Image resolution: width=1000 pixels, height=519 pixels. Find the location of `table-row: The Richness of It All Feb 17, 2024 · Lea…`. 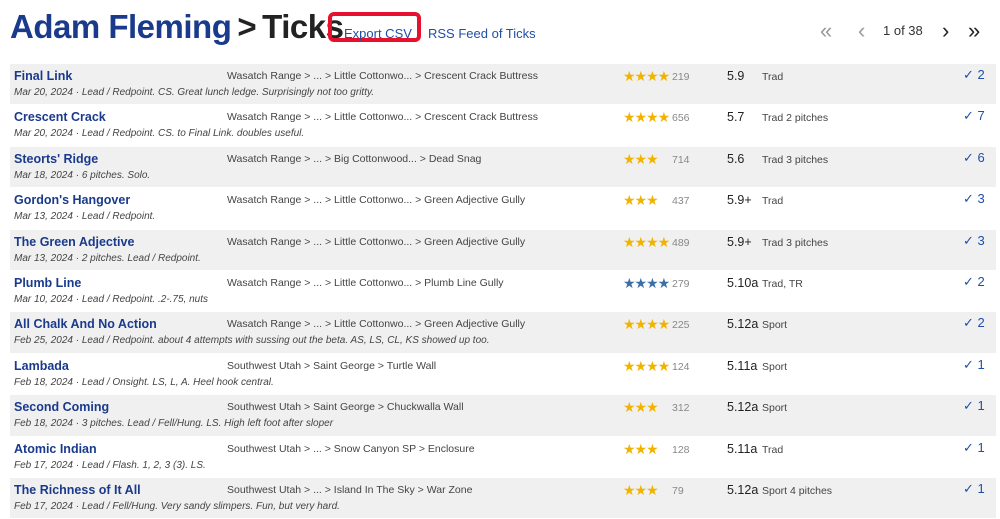

table-row: The Richness of It All Feb 17, 2024 · Lea… is located at coordinates (503, 498).